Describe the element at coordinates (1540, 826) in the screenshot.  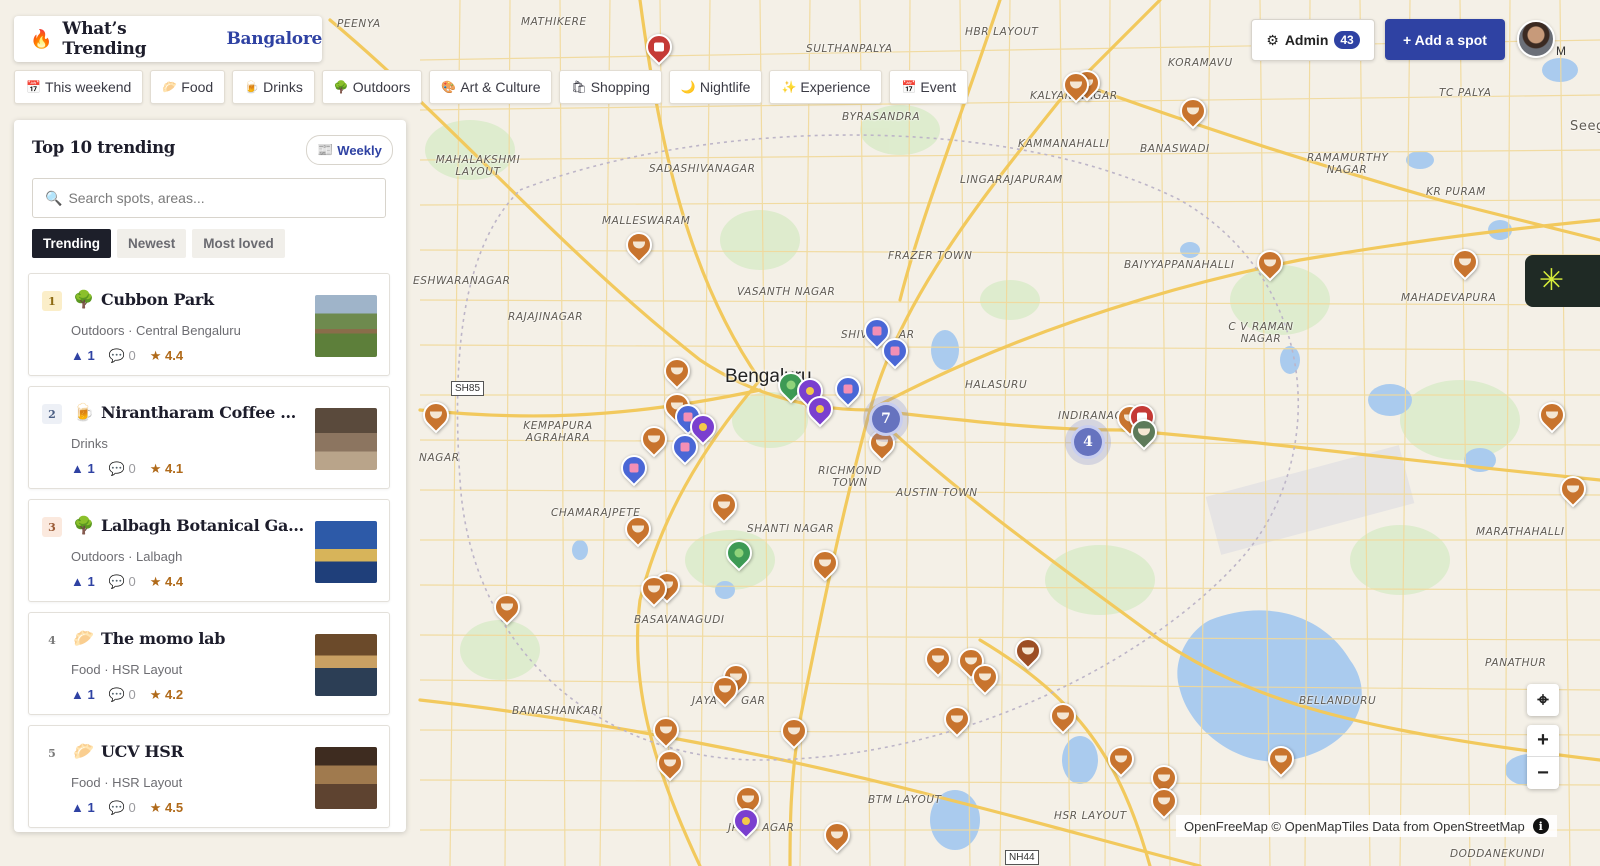
I see `info-icon: i` at that location.